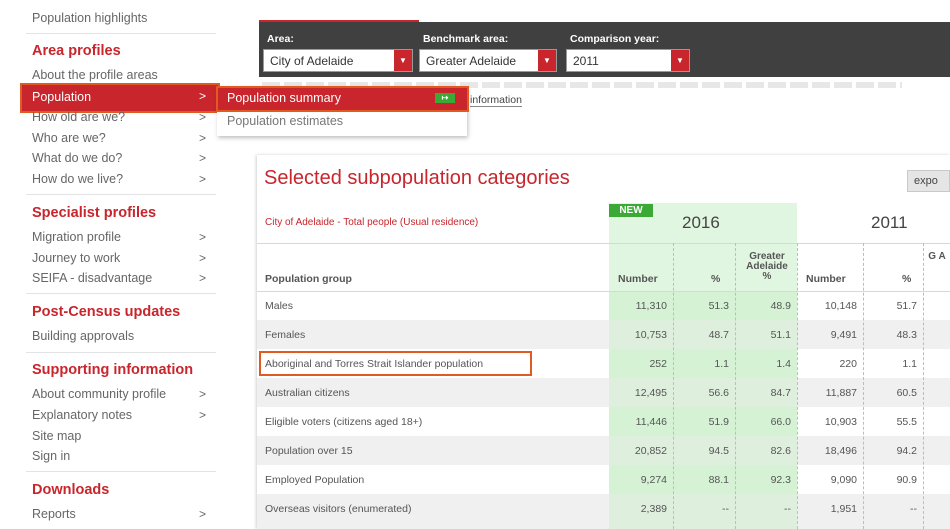 The height and width of the screenshot is (529, 950). Describe the element at coordinates (113, 370) in the screenshot. I see `section-heading-supporting-info: Supporting information` at that location.